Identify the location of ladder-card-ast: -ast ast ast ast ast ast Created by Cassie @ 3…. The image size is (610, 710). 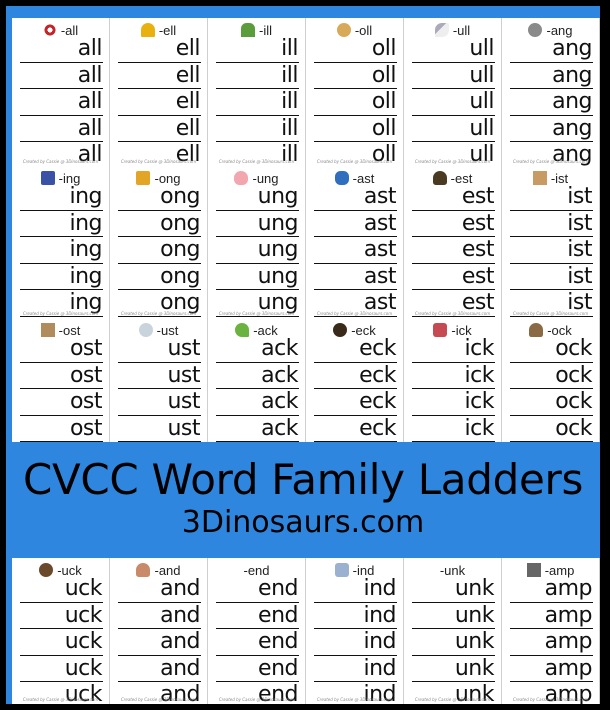
(355, 242).